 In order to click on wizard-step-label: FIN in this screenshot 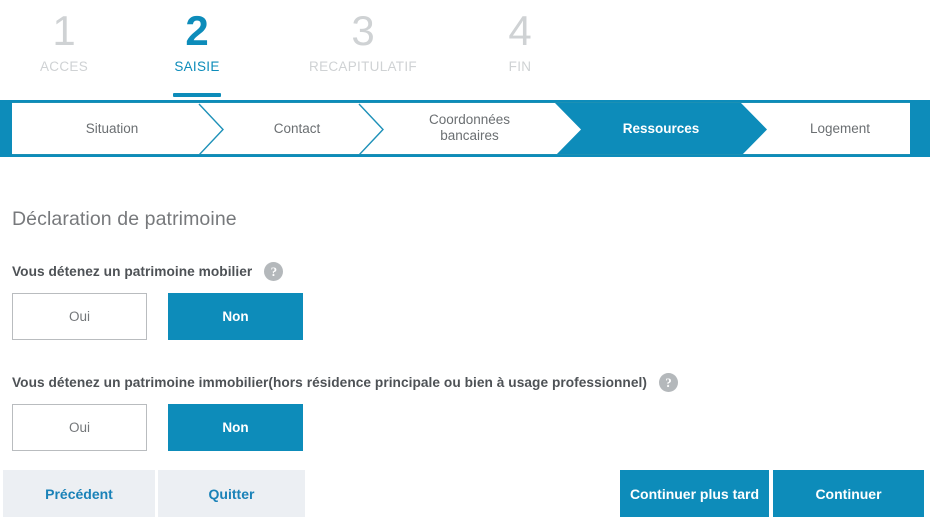, I will do `click(520, 66)`.